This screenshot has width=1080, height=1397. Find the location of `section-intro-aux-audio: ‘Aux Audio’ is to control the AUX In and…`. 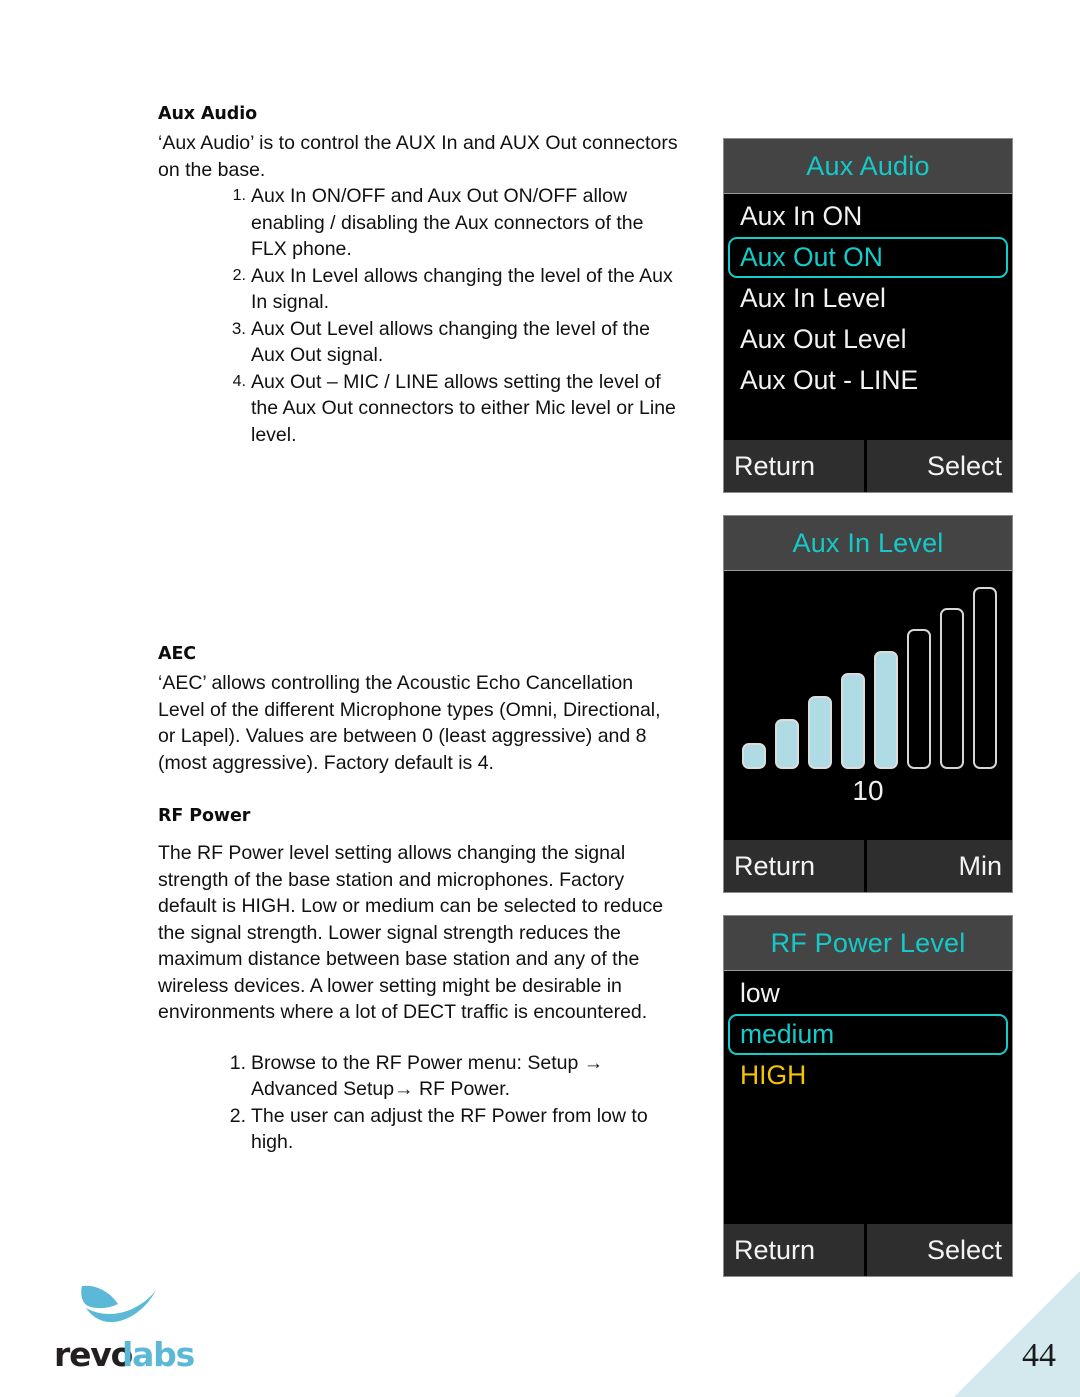

section-intro-aux-audio: ‘Aux Audio’ is to control the AUX In and… is located at coordinates (418, 156).